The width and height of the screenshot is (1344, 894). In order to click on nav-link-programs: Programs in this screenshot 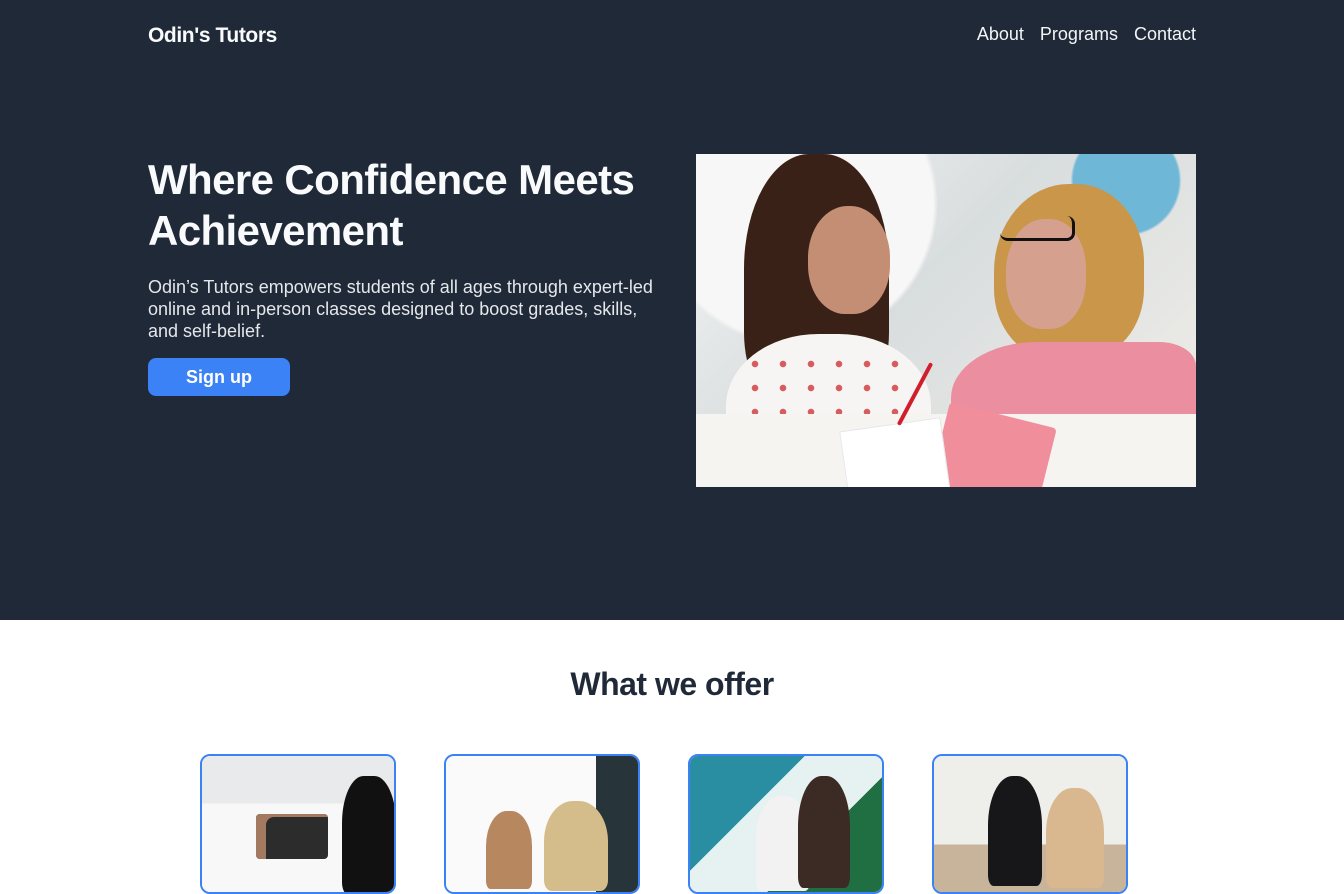, I will do `click(1079, 34)`.